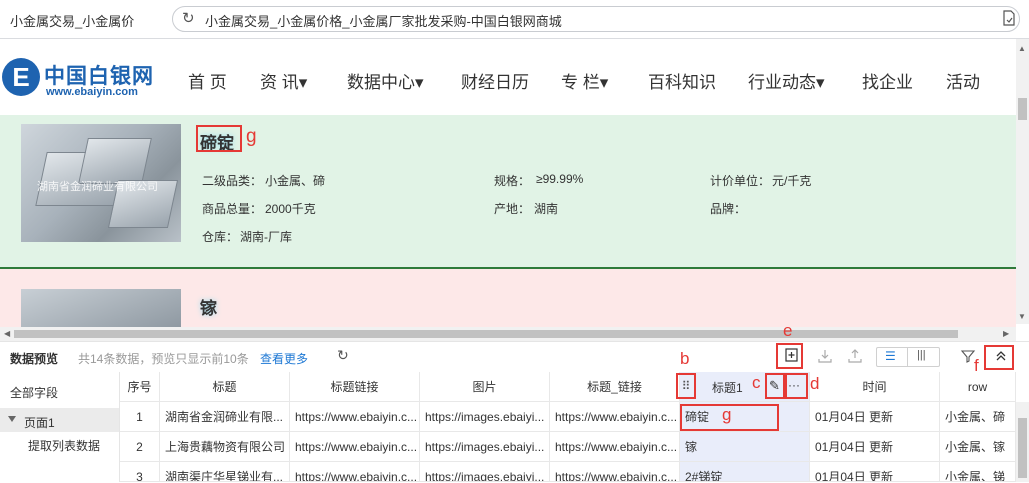 The height and width of the screenshot is (483, 1029). What do you see at coordinates (7, 333) in the screenshot?
I see `scroll-left-icon: ◀` at bounding box center [7, 333].